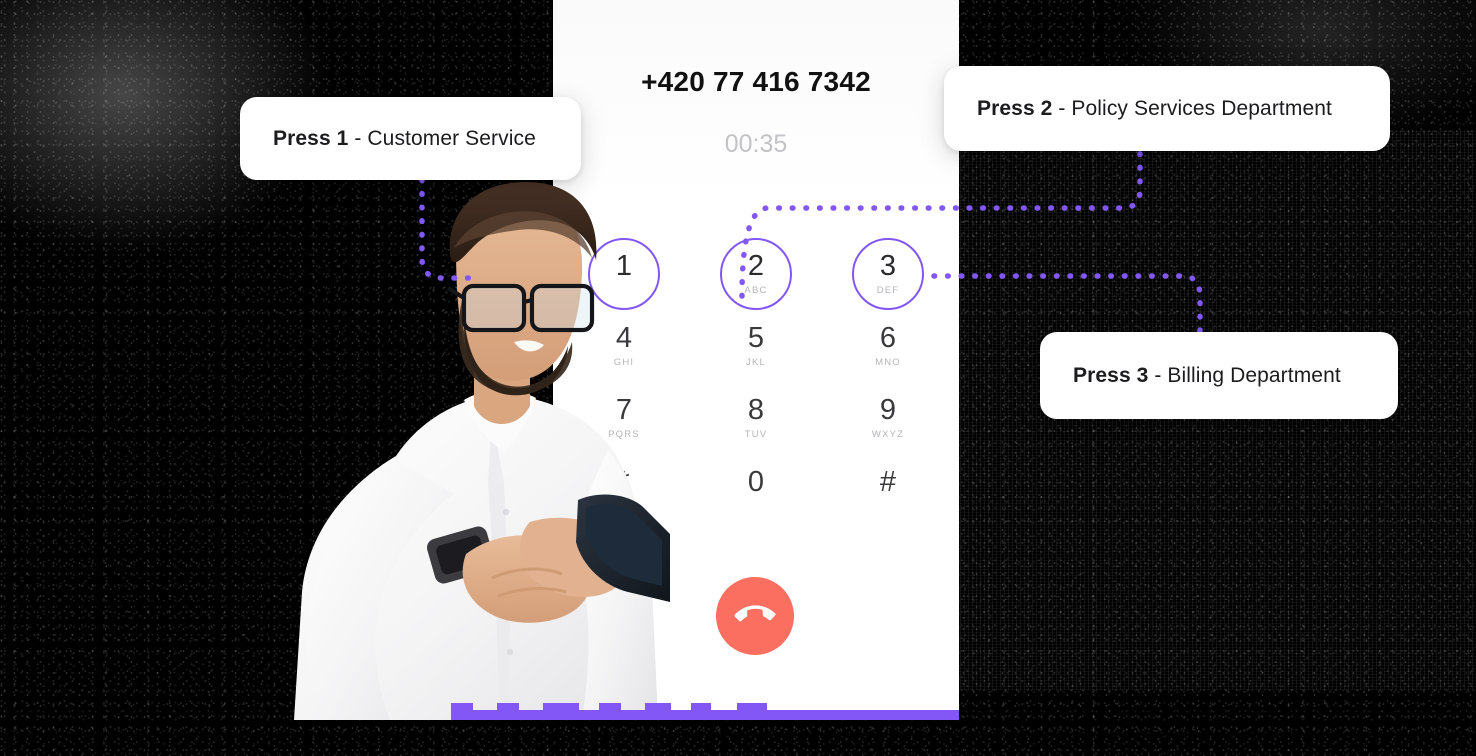  Describe the element at coordinates (756, 144) in the screenshot. I see `call-timer: 00:35` at that location.